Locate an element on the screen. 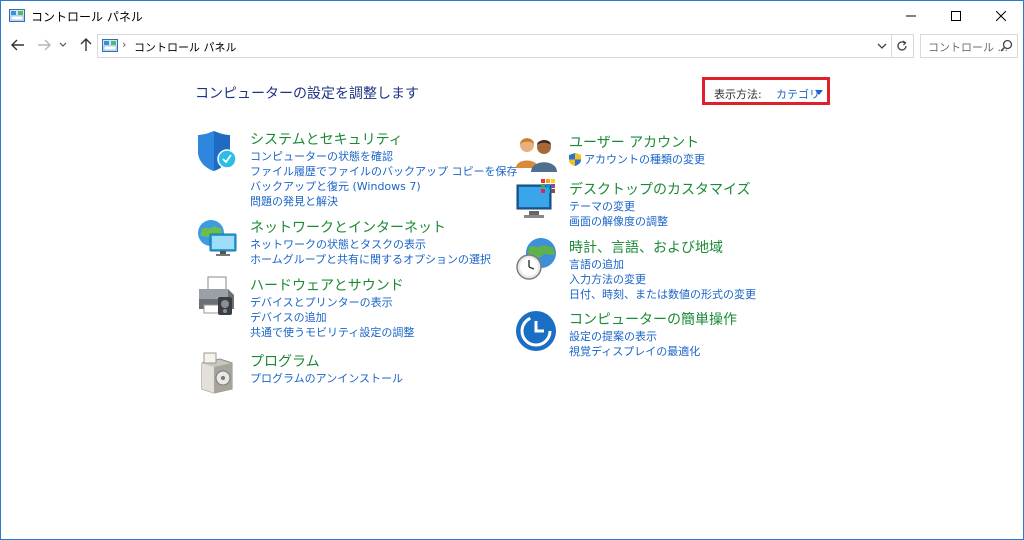 The image size is (1024, 540). link-network-status: ネットワークの状態とタスクの表示 is located at coordinates (370, 244).